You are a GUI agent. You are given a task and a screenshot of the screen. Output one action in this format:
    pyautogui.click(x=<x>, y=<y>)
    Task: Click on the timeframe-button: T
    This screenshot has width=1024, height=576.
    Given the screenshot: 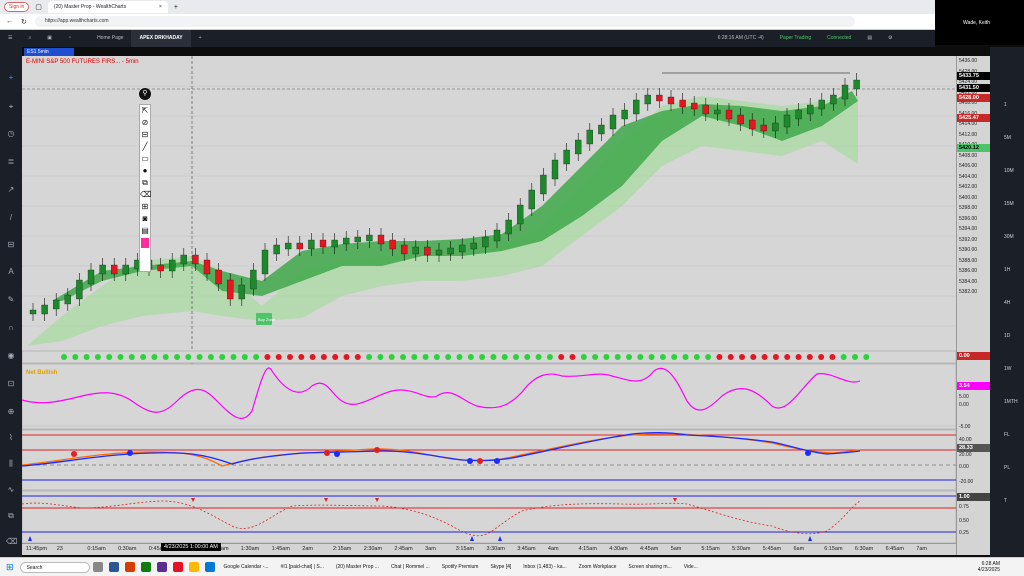 What is the action you would take?
    pyautogui.click(x=1005, y=501)
    